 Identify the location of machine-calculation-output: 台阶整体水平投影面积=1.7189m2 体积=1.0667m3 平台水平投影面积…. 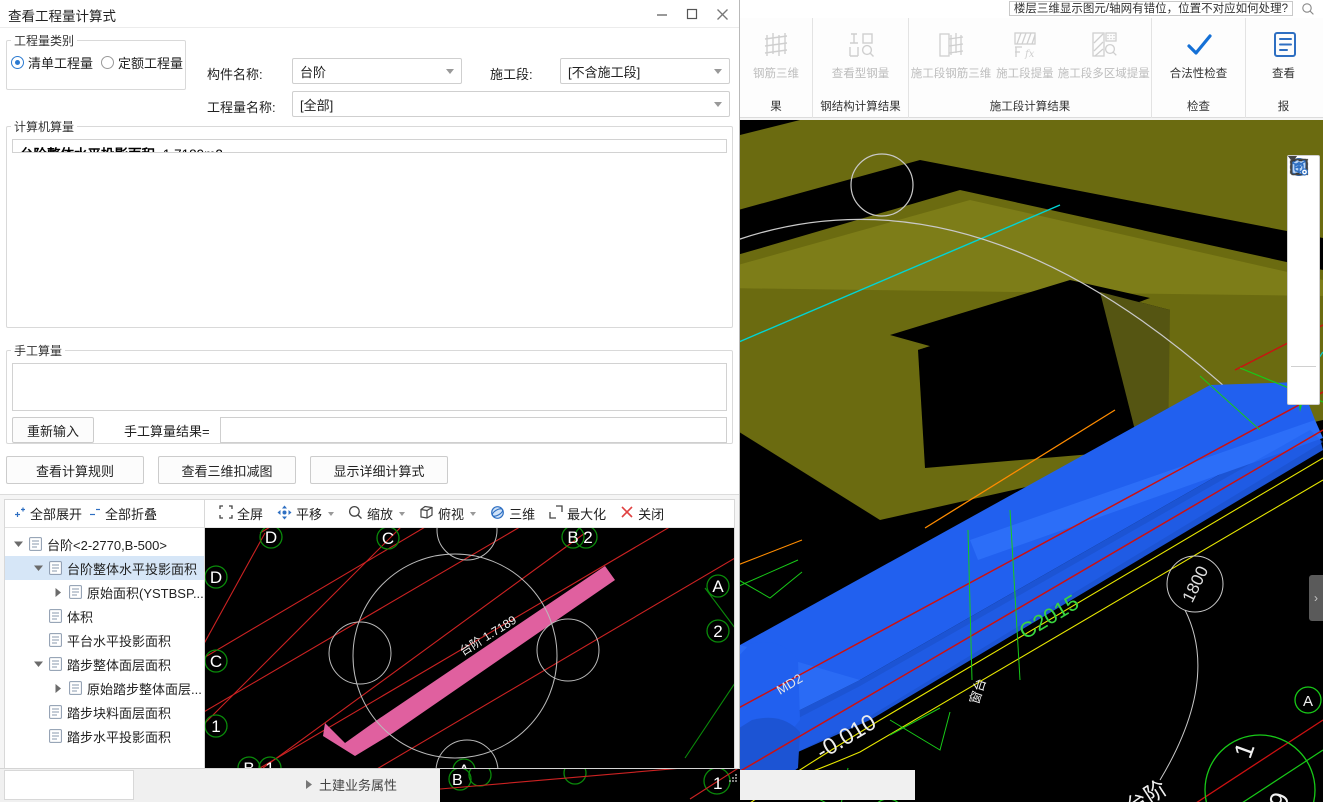
(369, 146).